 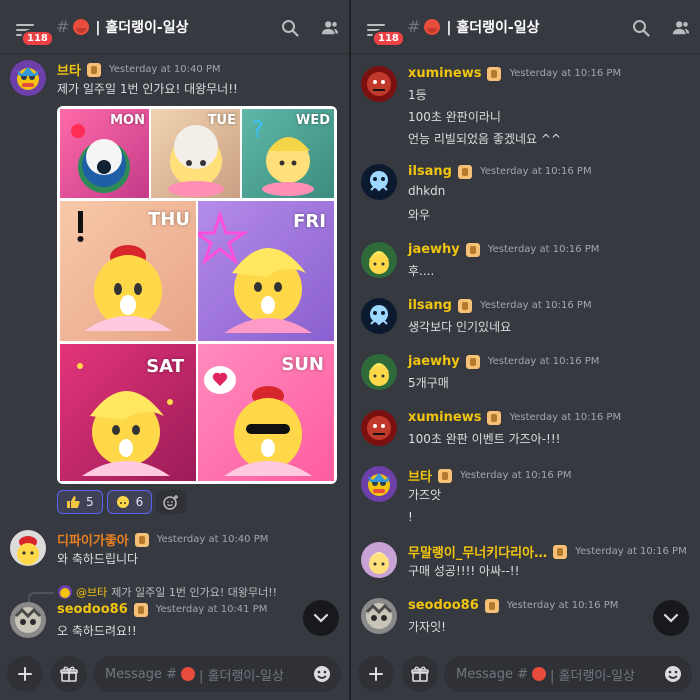 I want to click on reaction-bar: 5 6, so click(x=122, y=502).